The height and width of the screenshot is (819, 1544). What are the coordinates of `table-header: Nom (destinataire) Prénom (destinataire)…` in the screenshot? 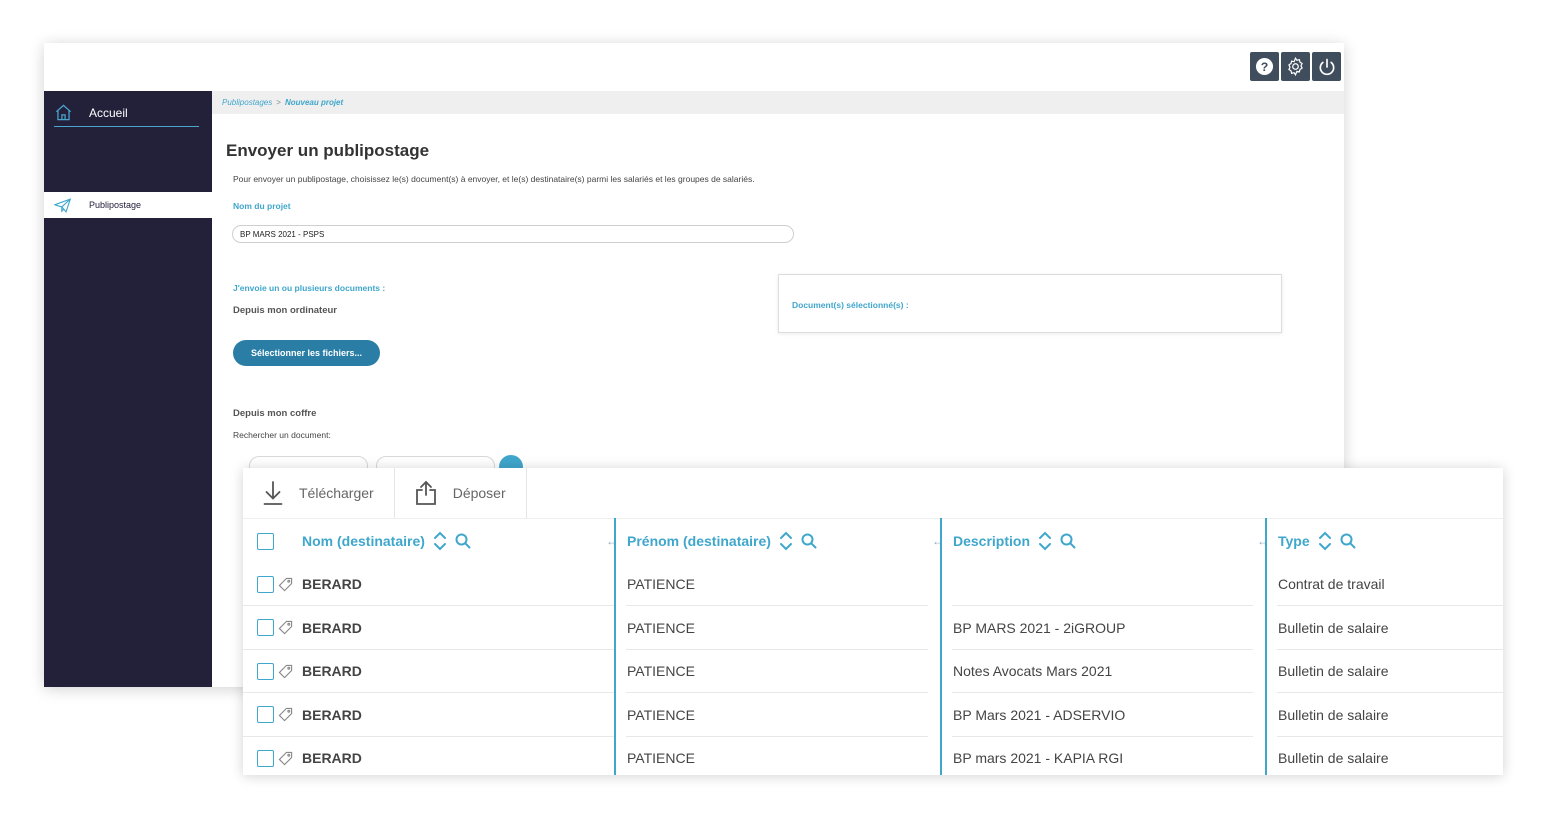 It's located at (873, 540).